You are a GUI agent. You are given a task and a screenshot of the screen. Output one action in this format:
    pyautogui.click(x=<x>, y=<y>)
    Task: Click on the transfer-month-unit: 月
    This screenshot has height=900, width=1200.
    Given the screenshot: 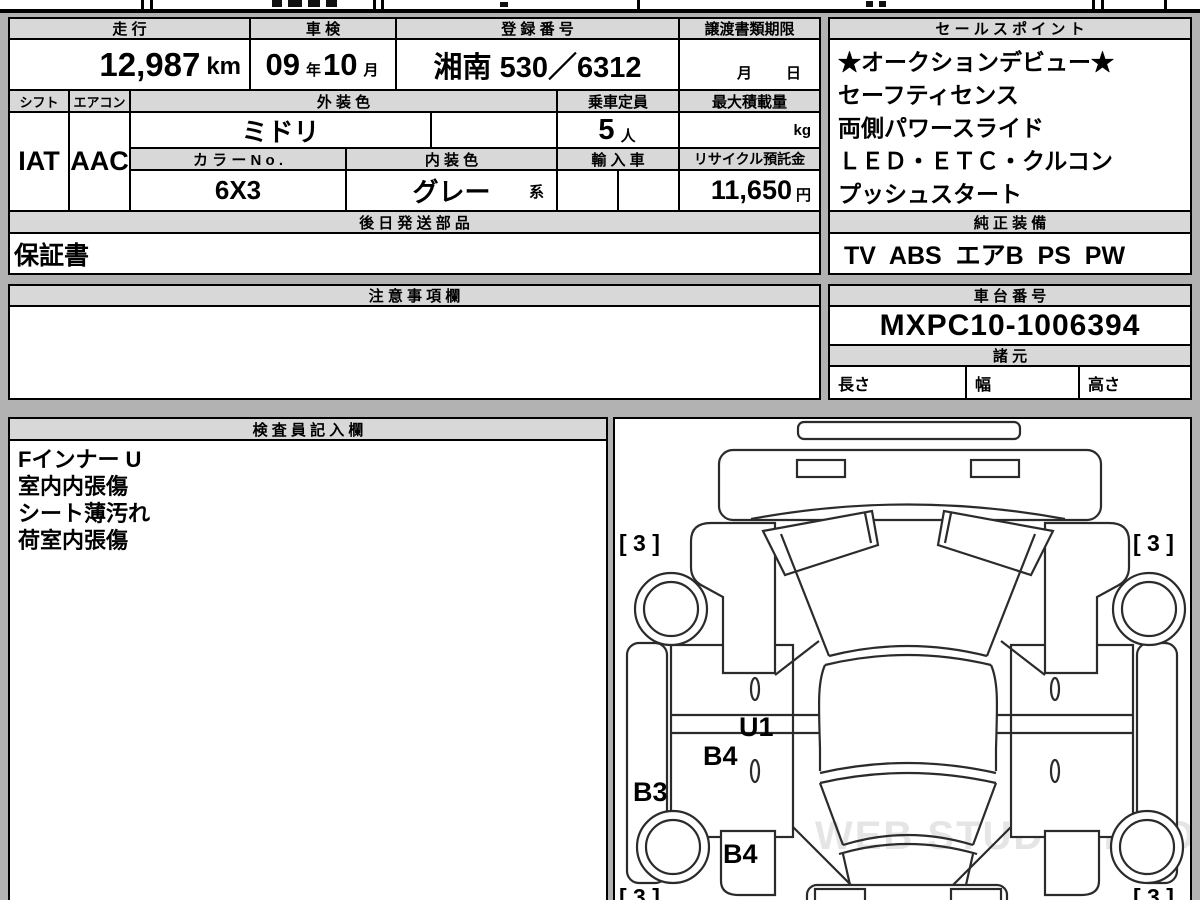 What is the action you would take?
    pyautogui.click(x=744, y=73)
    